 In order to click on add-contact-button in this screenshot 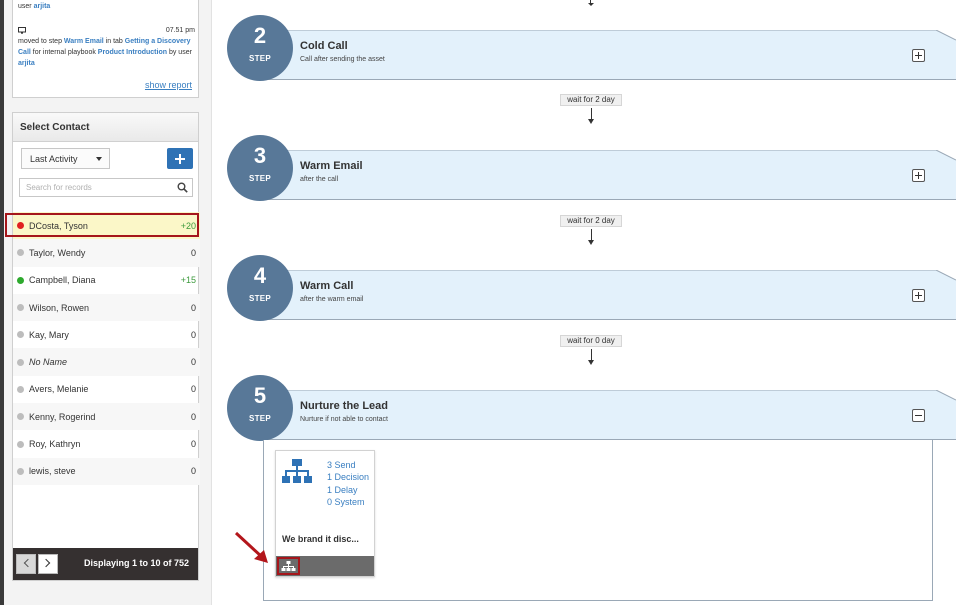, I will do `click(180, 158)`.